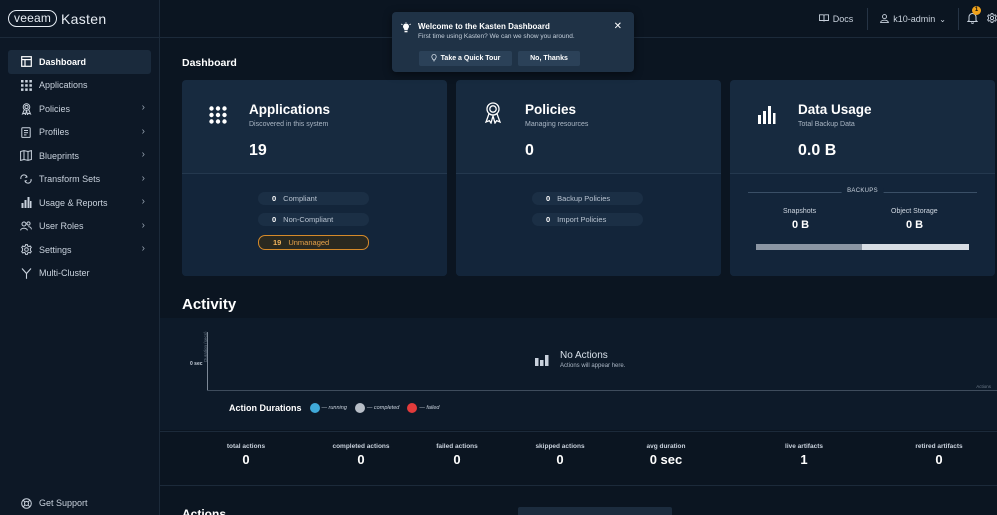 The image size is (997, 515). What do you see at coordinates (595, 511) in the screenshot?
I see `actions-filter-input` at bounding box center [595, 511].